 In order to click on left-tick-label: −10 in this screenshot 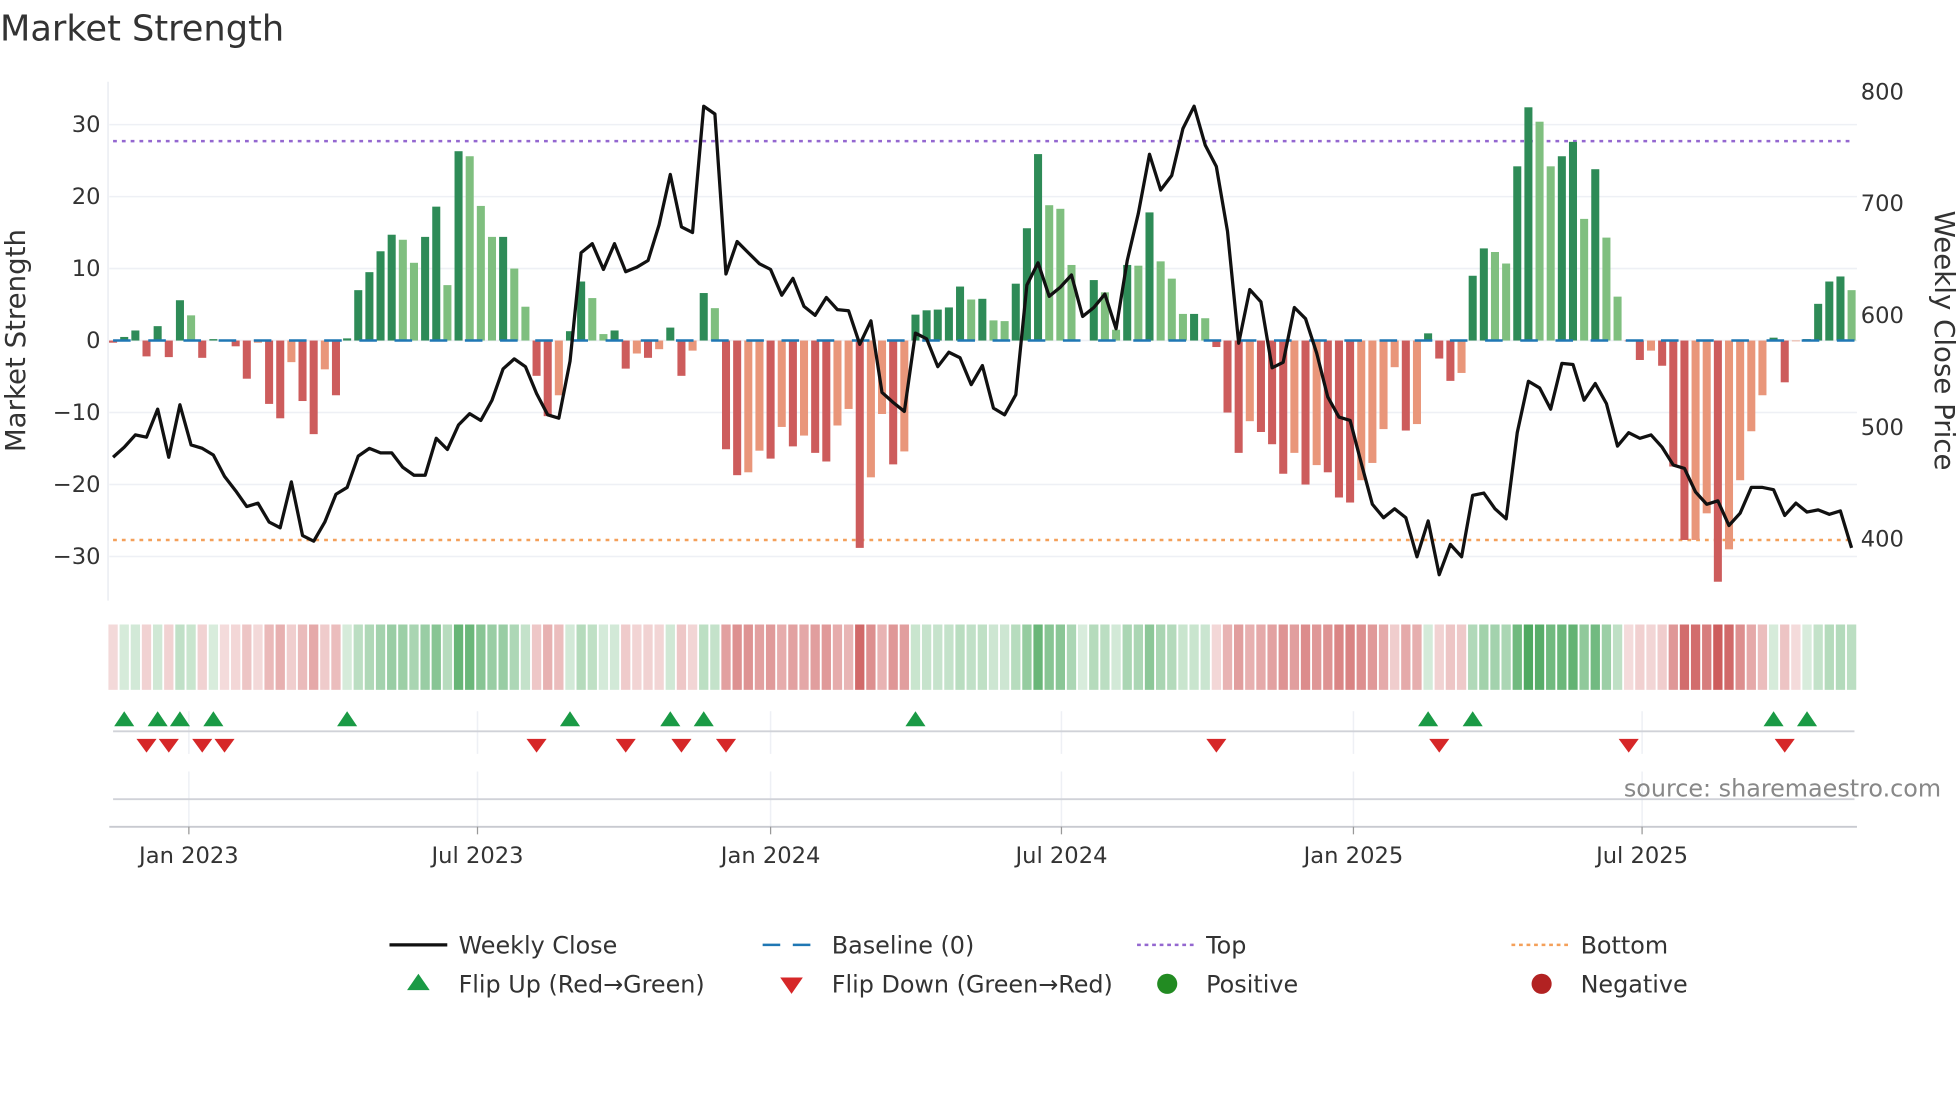, I will do `click(77, 413)`.